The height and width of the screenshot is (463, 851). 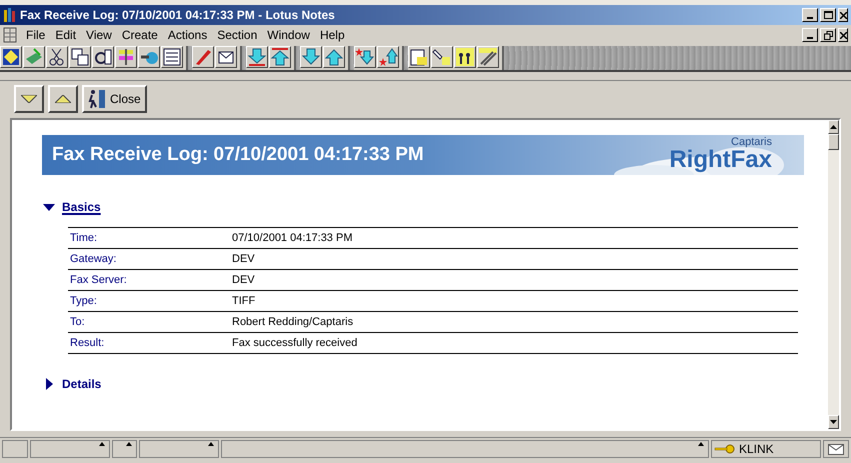 What do you see at coordinates (237, 35) in the screenshot?
I see `menu-item: Section` at bounding box center [237, 35].